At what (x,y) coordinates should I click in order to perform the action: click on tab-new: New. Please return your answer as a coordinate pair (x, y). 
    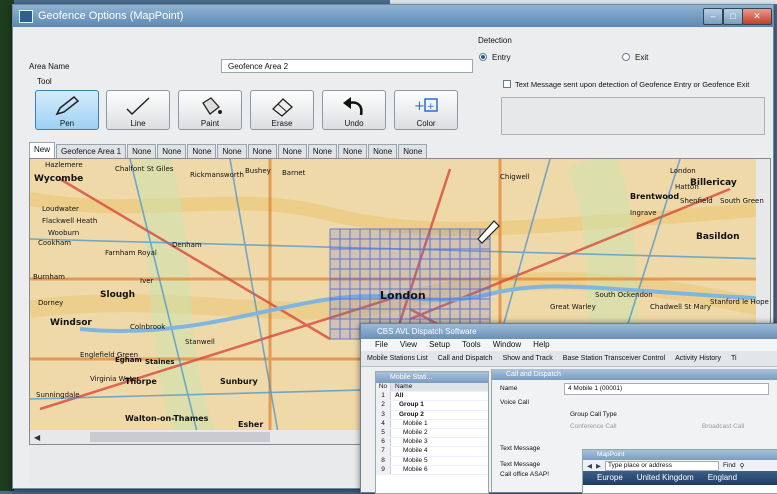
    Looking at the image, I should click on (42, 150).